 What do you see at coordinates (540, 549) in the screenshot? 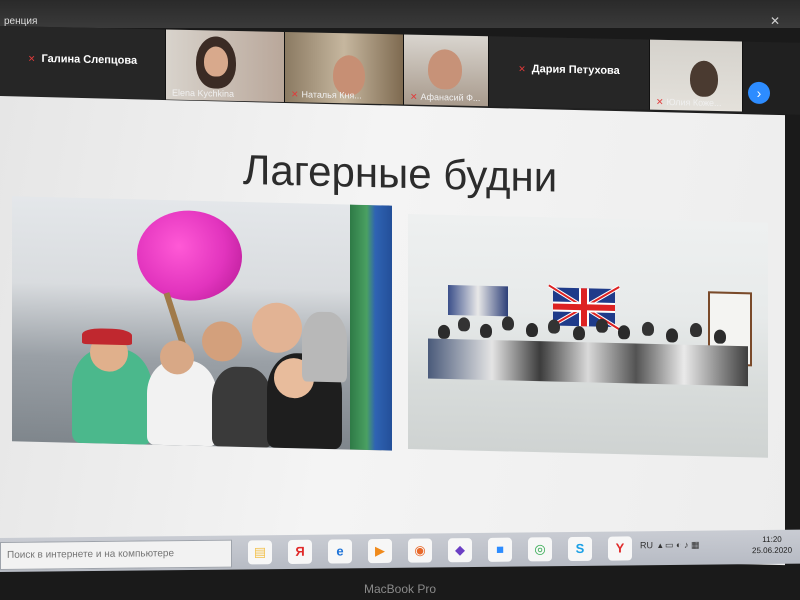
I see `chrome-icon: ◎` at bounding box center [540, 549].